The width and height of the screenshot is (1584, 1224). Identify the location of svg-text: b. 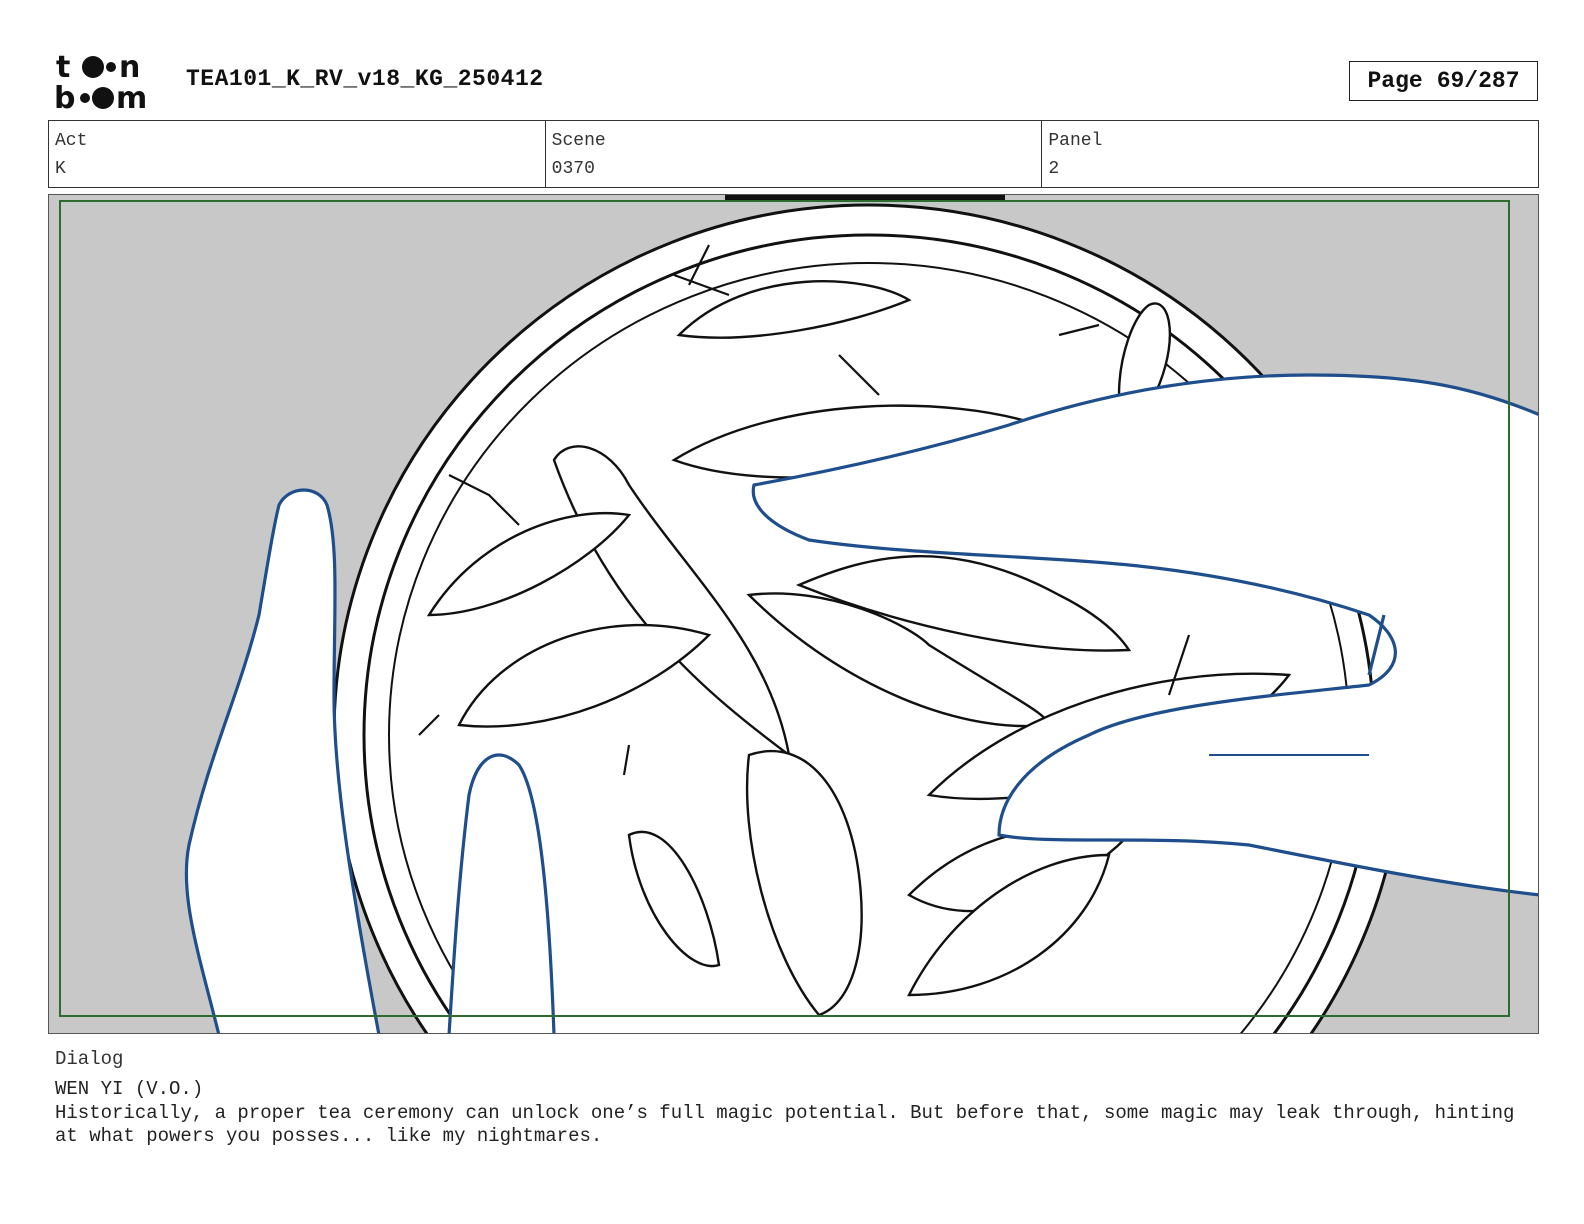
(64, 96).